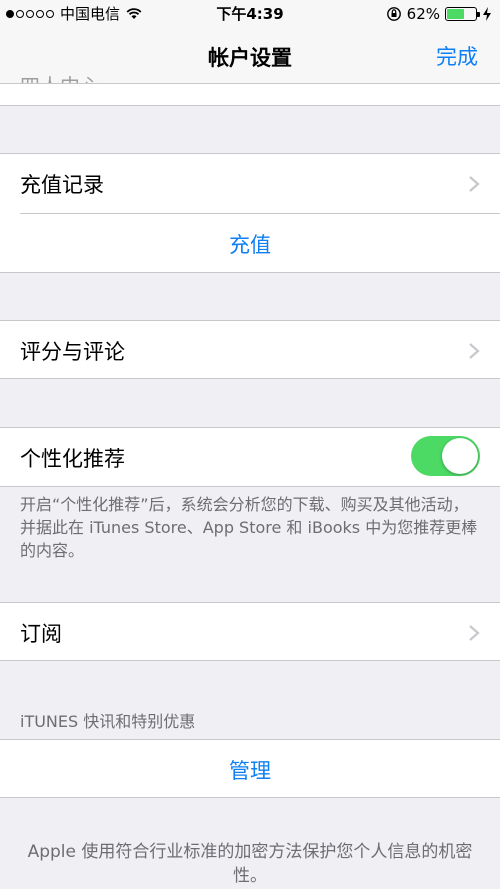 This screenshot has height=889, width=500. I want to click on recharge-history-row: 充值记录, so click(250, 183).